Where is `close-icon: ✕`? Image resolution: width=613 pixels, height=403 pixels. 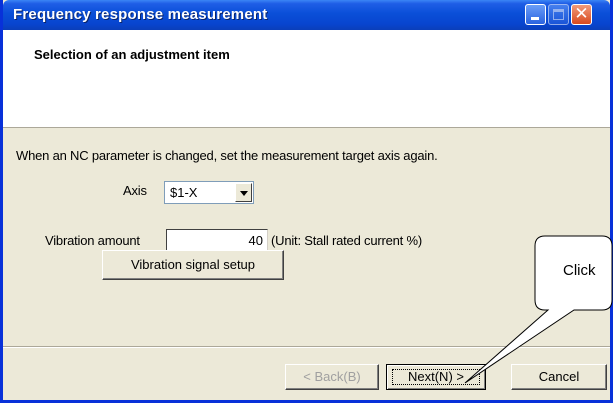 close-icon: ✕ is located at coordinates (581, 14).